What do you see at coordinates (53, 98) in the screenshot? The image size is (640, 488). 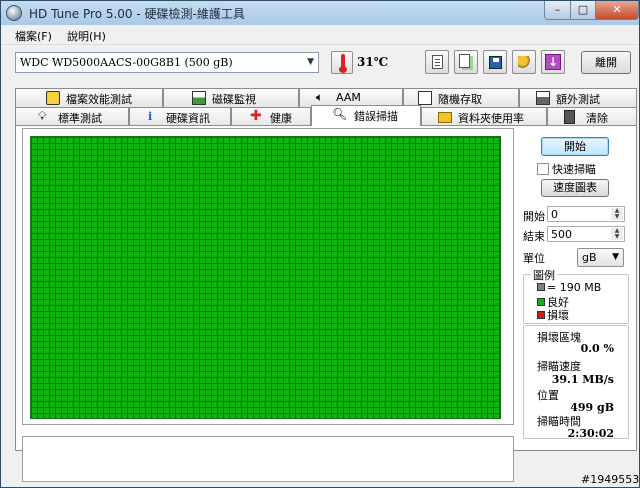 I see `benchmark-icon` at bounding box center [53, 98].